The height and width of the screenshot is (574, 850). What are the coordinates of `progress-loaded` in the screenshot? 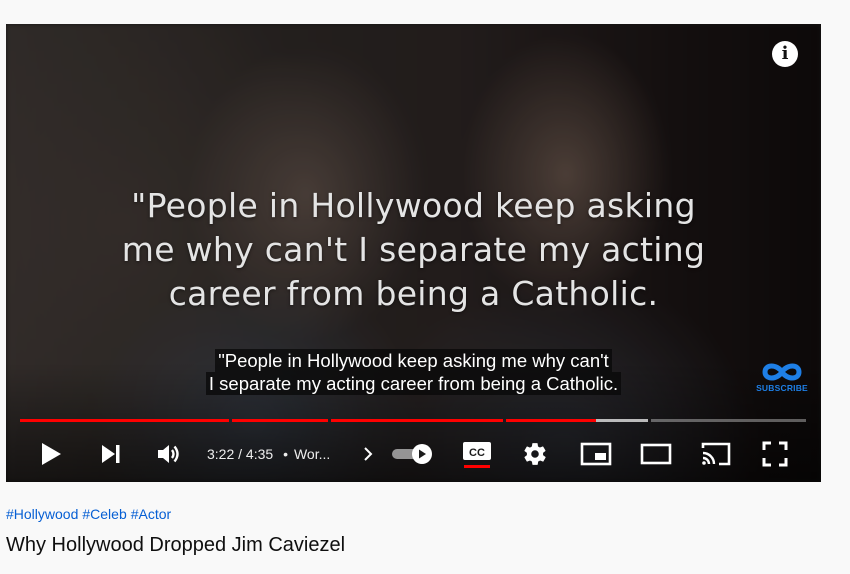 It's located at (622, 420).